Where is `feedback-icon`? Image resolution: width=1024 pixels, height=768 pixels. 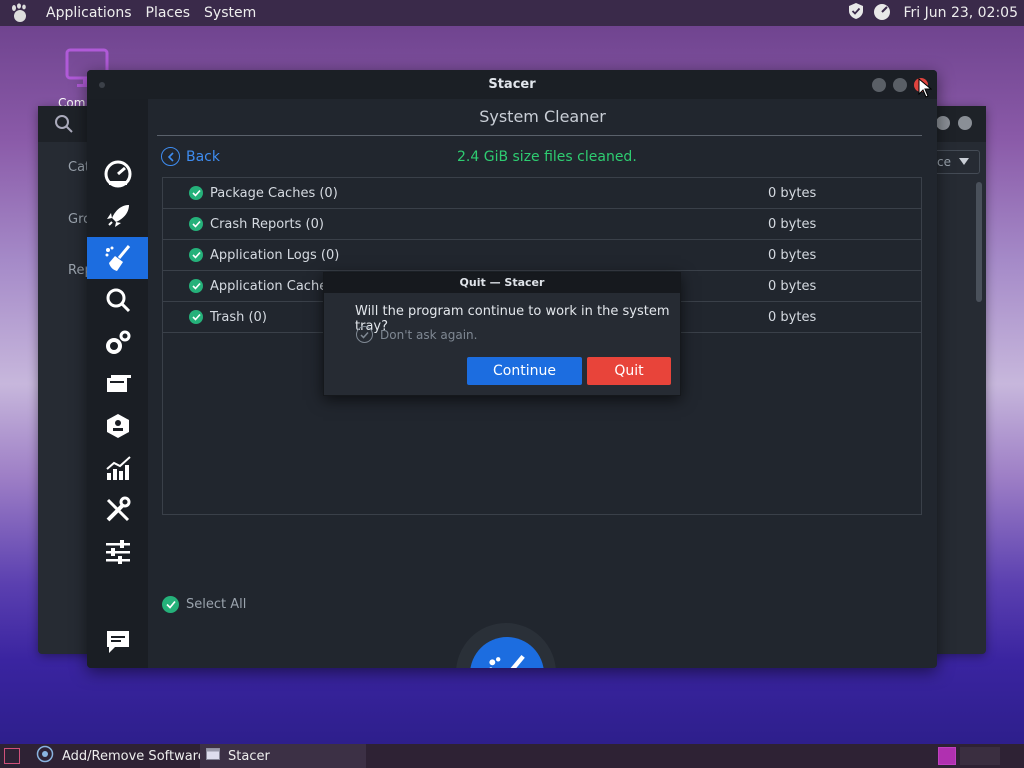 feedback-icon is located at coordinates (117, 642).